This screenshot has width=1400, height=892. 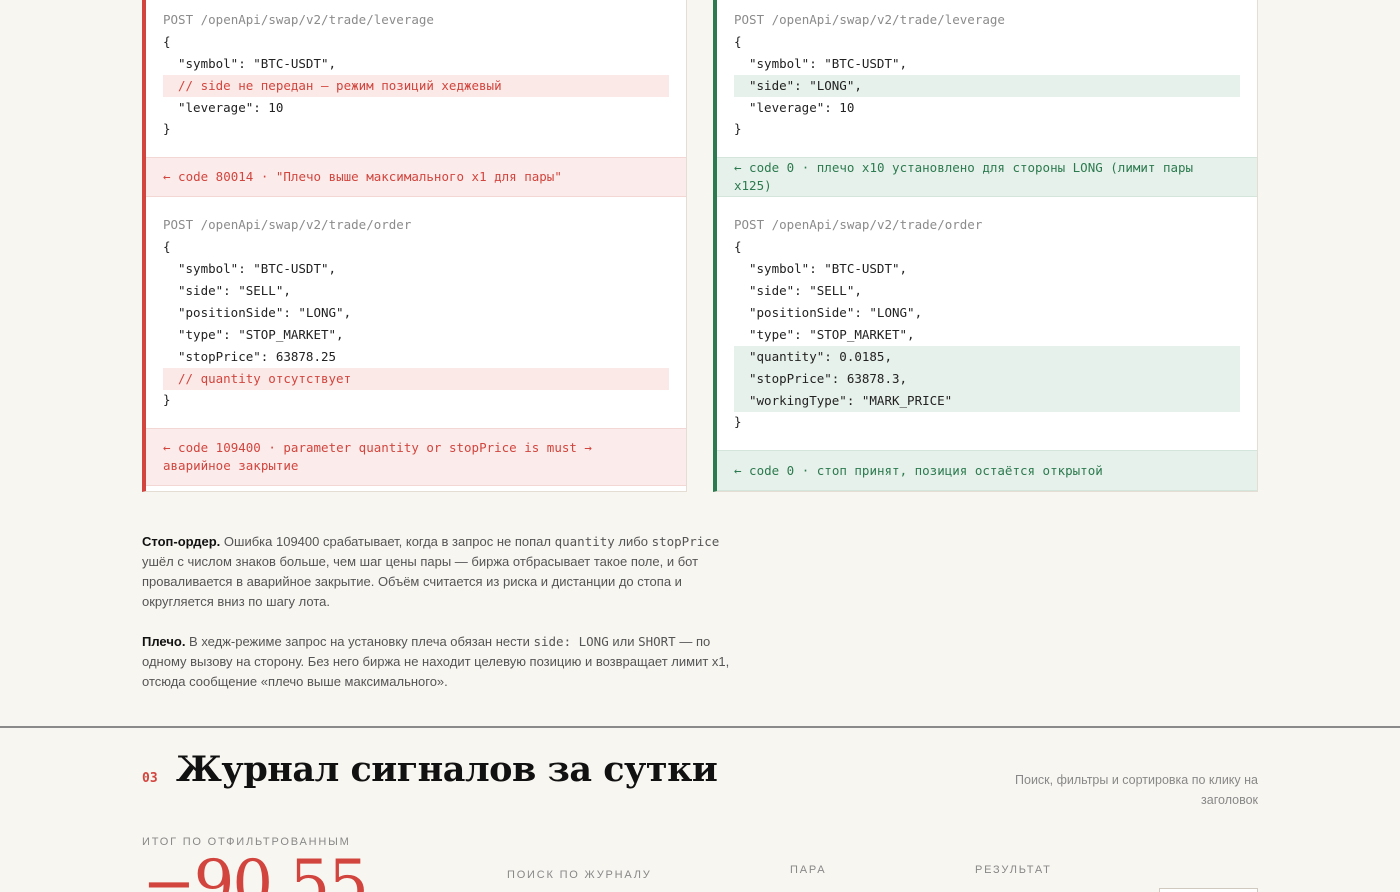 What do you see at coordinates (1208, 890) in the screenshot?
I see `filter-reset-button` at bounding box center [1208, 890].